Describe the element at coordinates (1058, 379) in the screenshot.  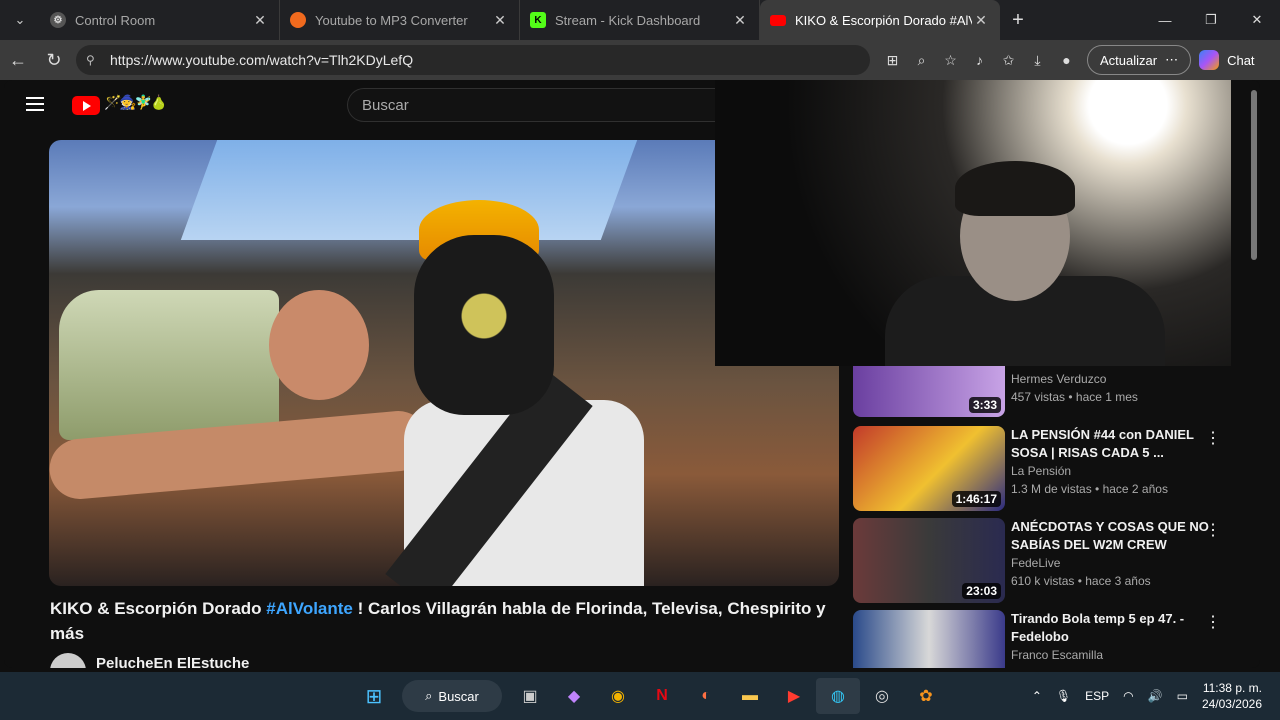
I see `channel-name: Hermes Verduzco` at that location.